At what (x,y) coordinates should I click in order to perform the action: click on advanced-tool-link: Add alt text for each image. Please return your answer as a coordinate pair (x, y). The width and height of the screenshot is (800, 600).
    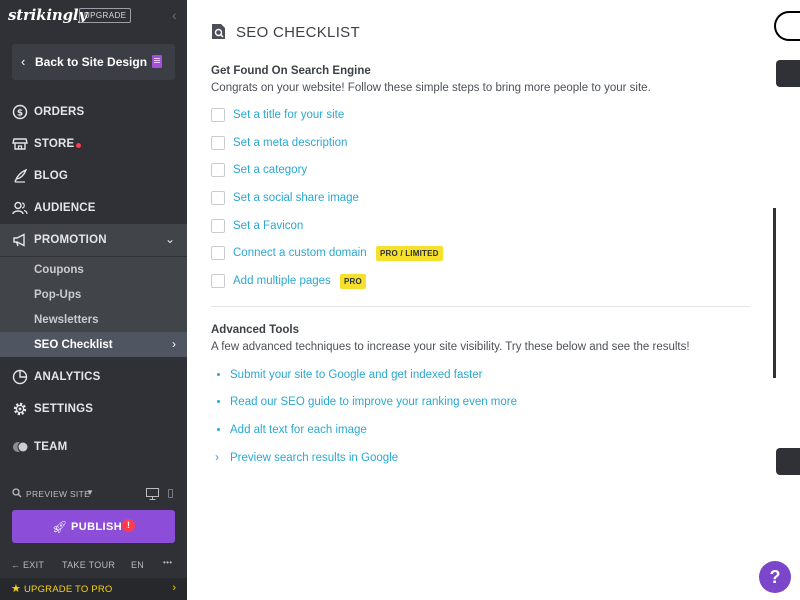
    Looking at the image, I should click on (298, 430).